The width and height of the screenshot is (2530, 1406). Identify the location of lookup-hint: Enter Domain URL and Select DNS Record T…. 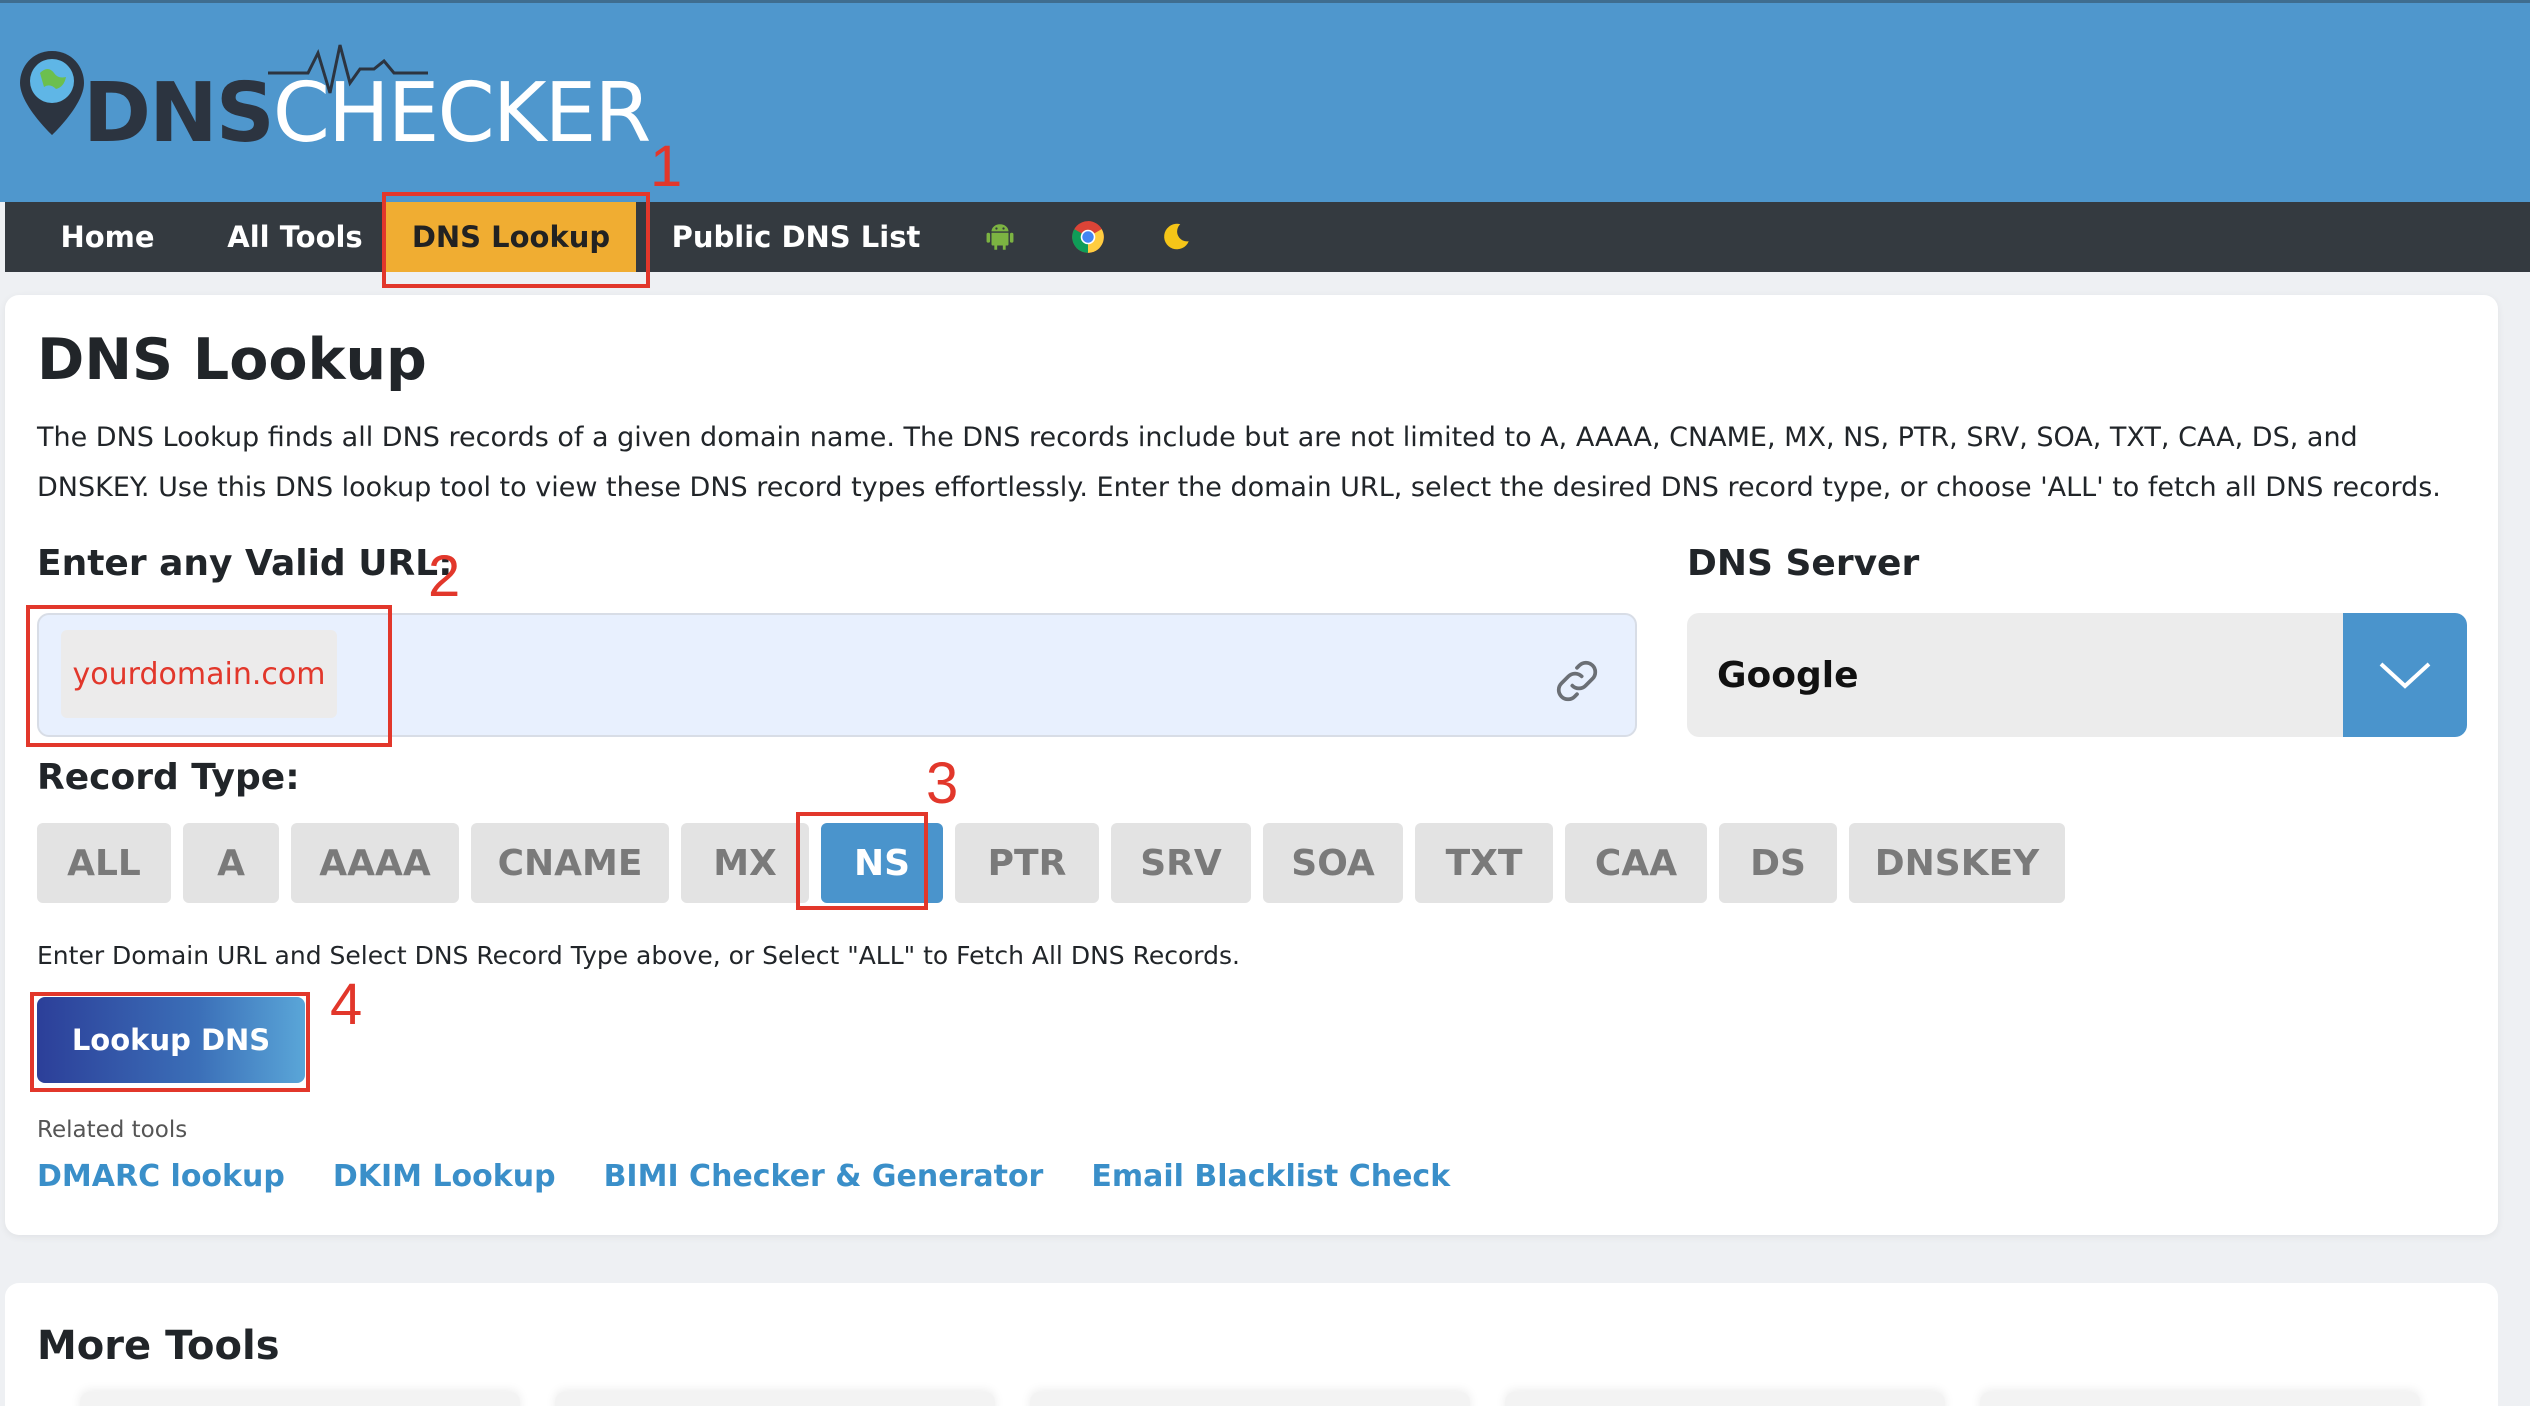
(638, 955).